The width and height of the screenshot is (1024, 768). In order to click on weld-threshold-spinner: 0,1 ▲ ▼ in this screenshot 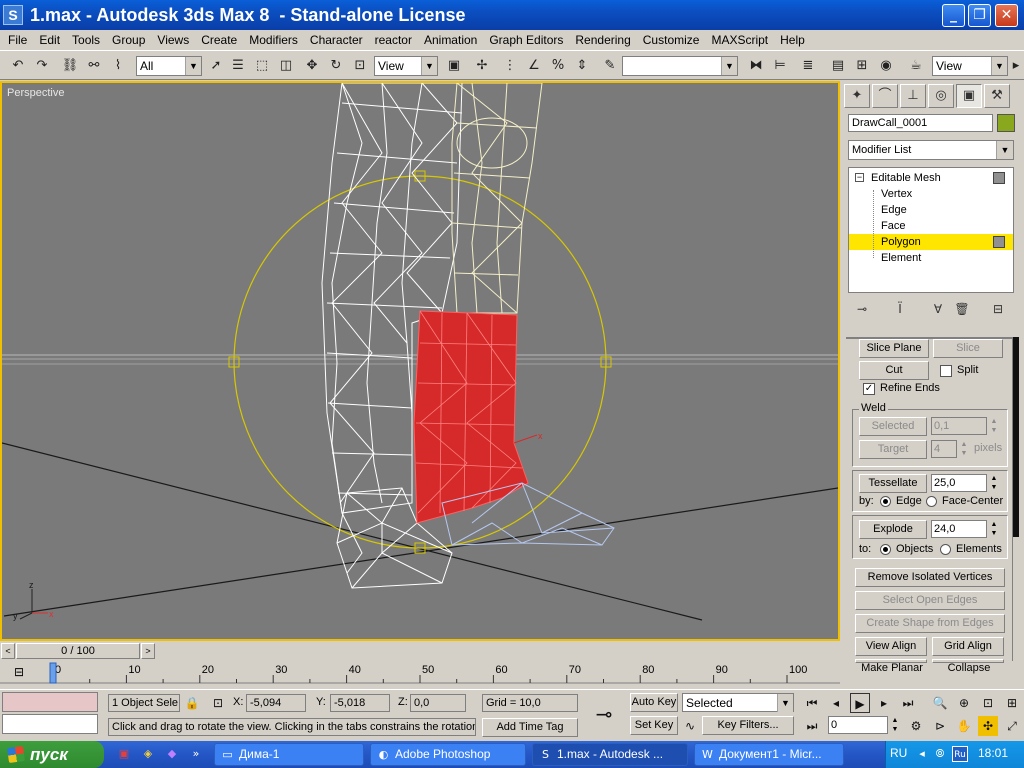, I will do `click(964, 426)`.